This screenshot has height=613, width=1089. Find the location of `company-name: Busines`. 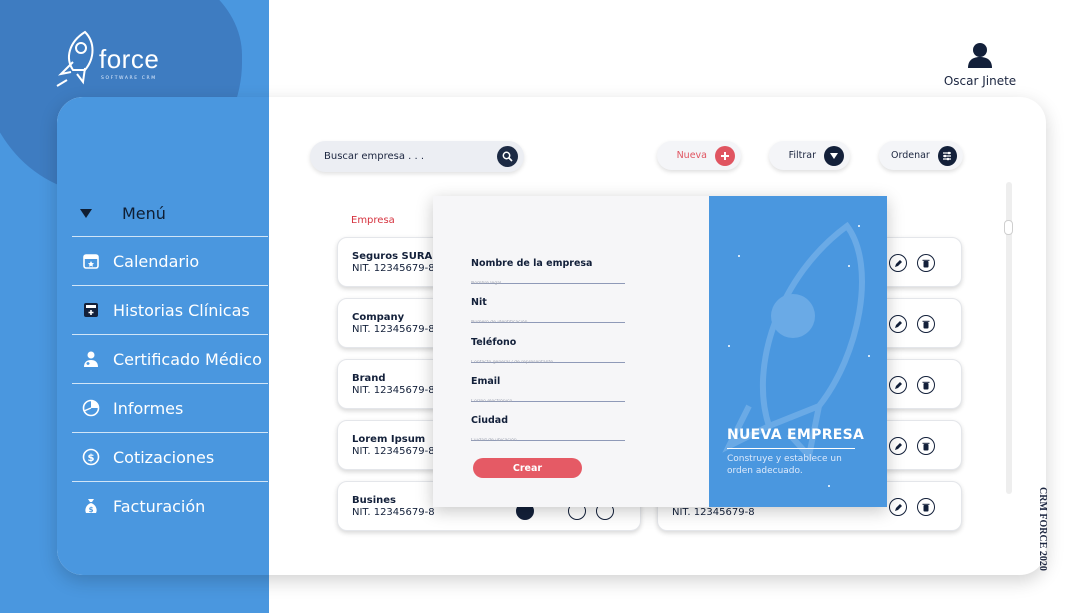

company-name: Busines is located at coordinates (374, 500).